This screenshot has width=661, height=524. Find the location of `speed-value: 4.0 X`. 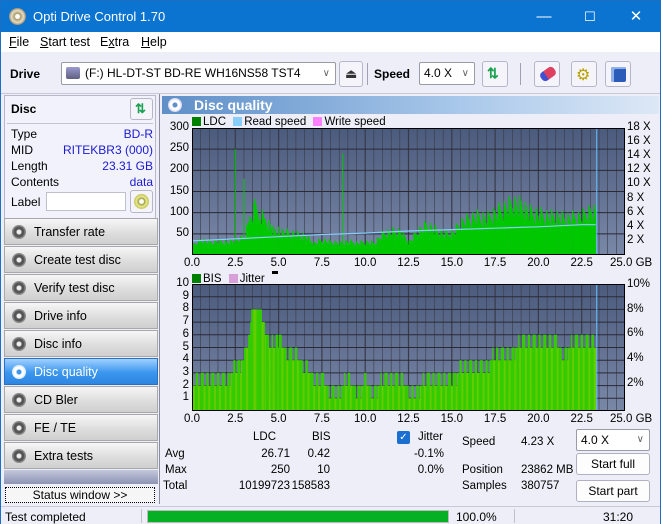

speed-value: 4.0 X is located at coordinates (438, 73).